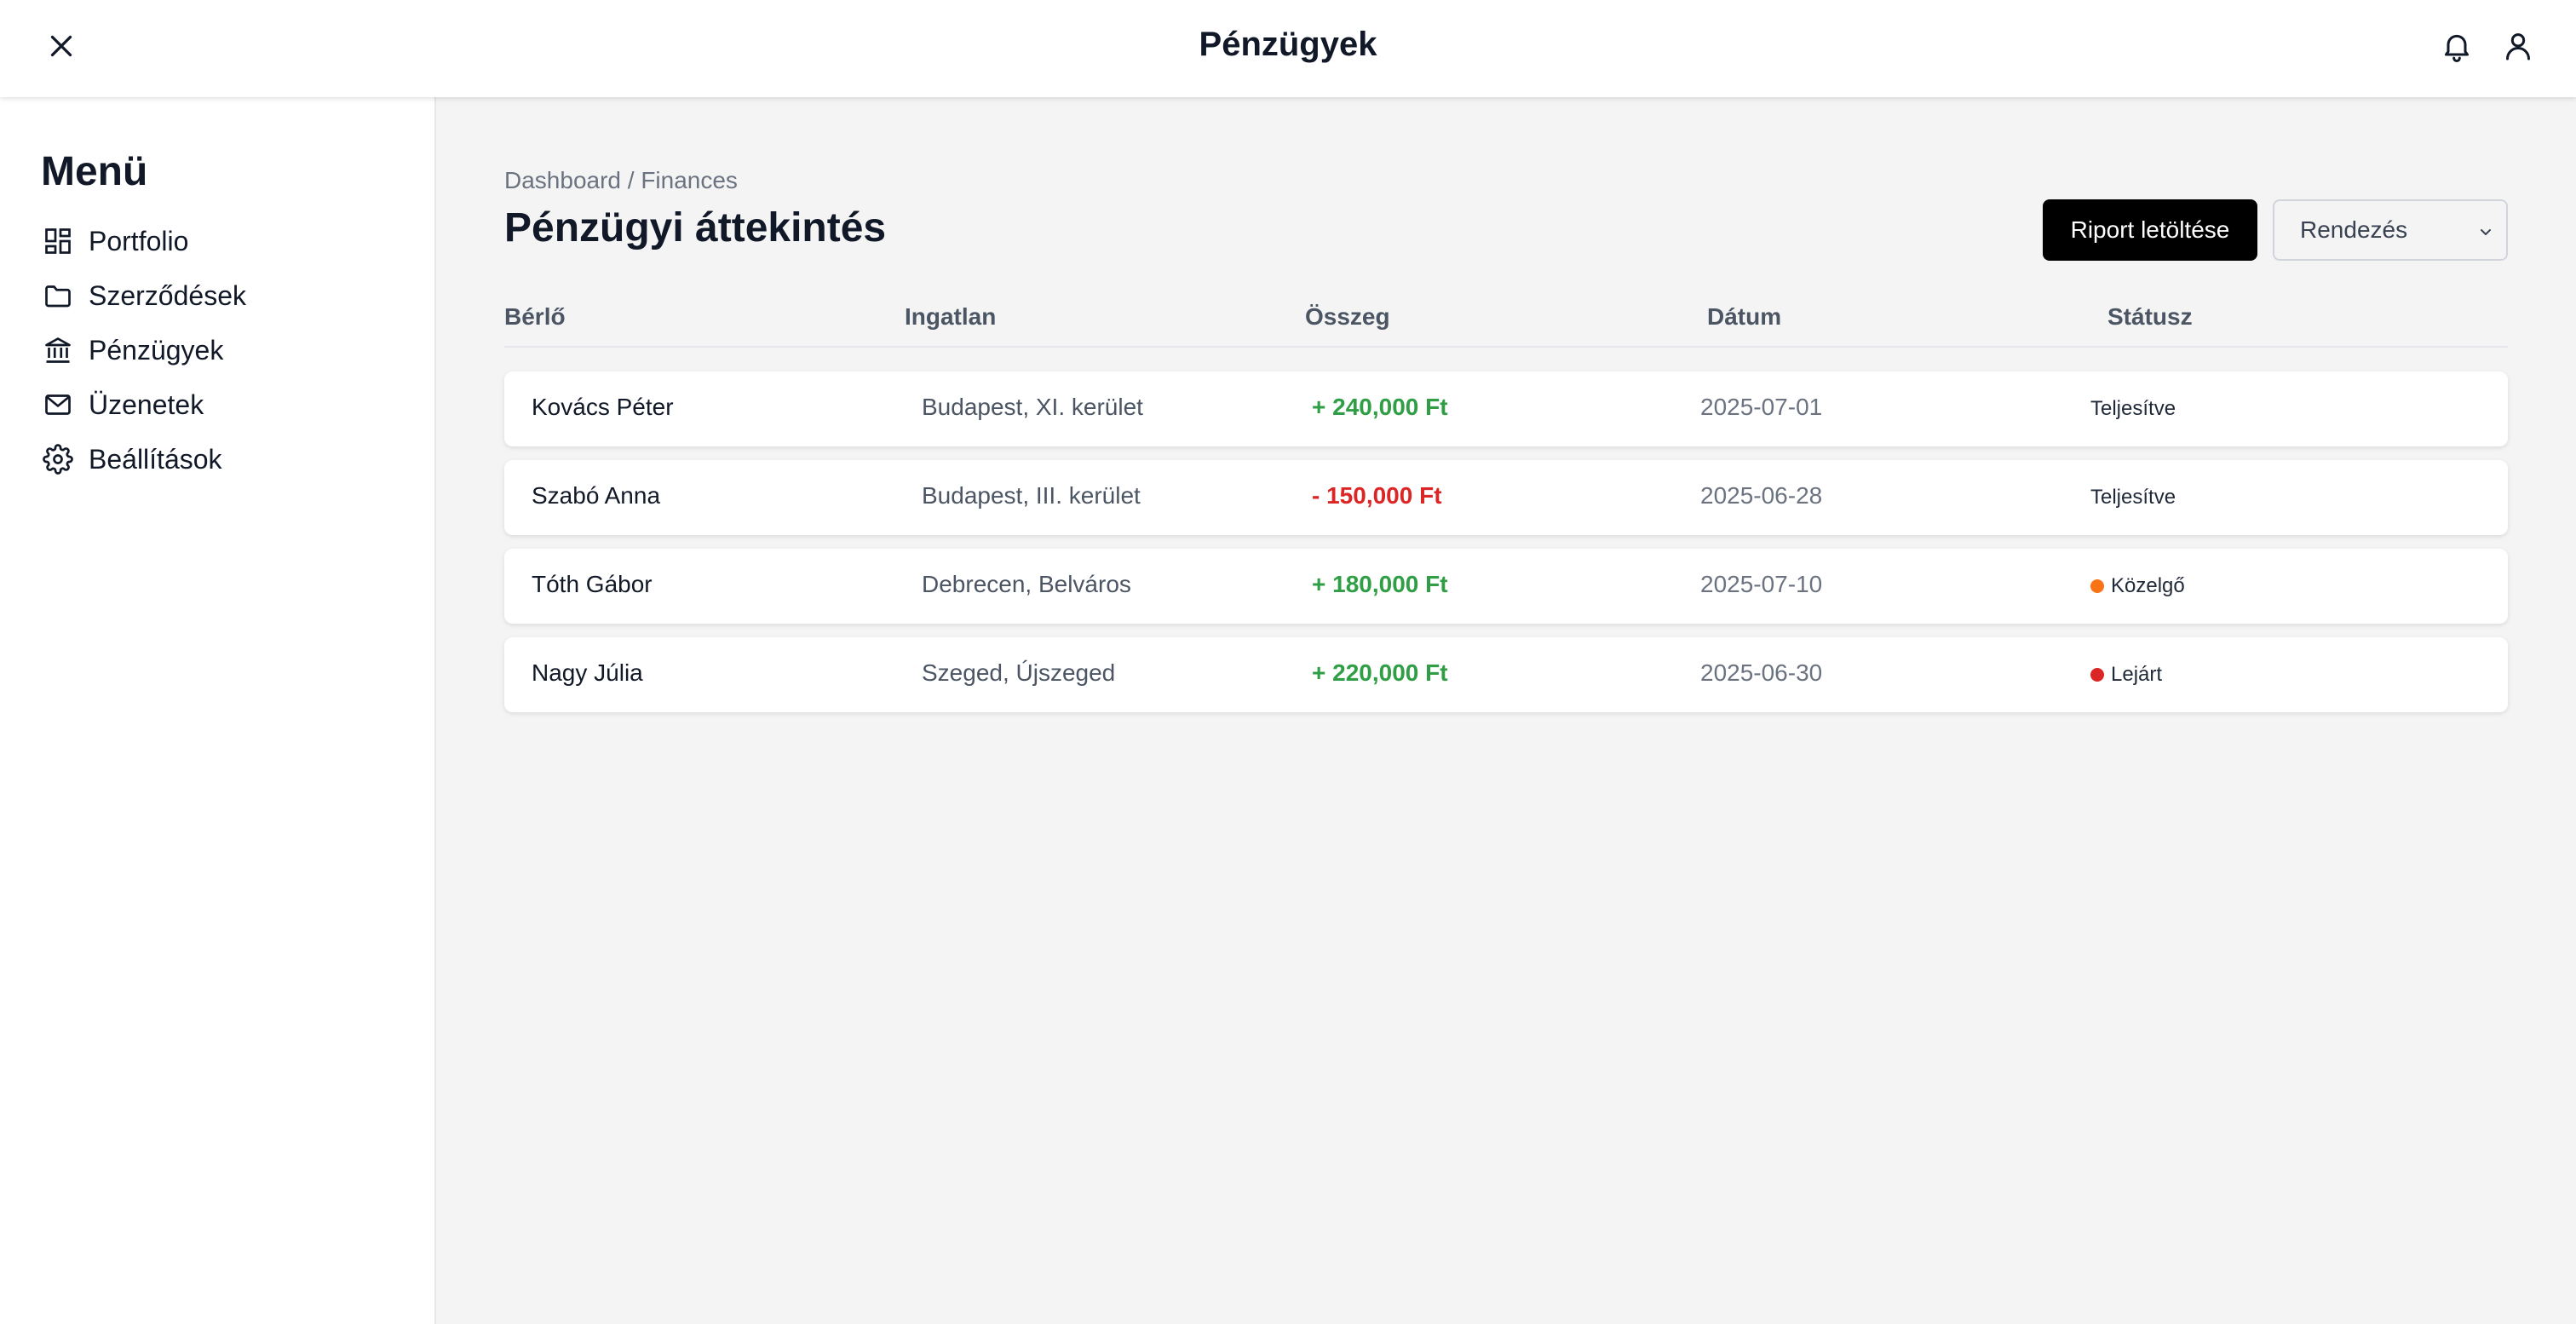  I want to click on column-header-tenant: Bérlő, so click(535, 317).